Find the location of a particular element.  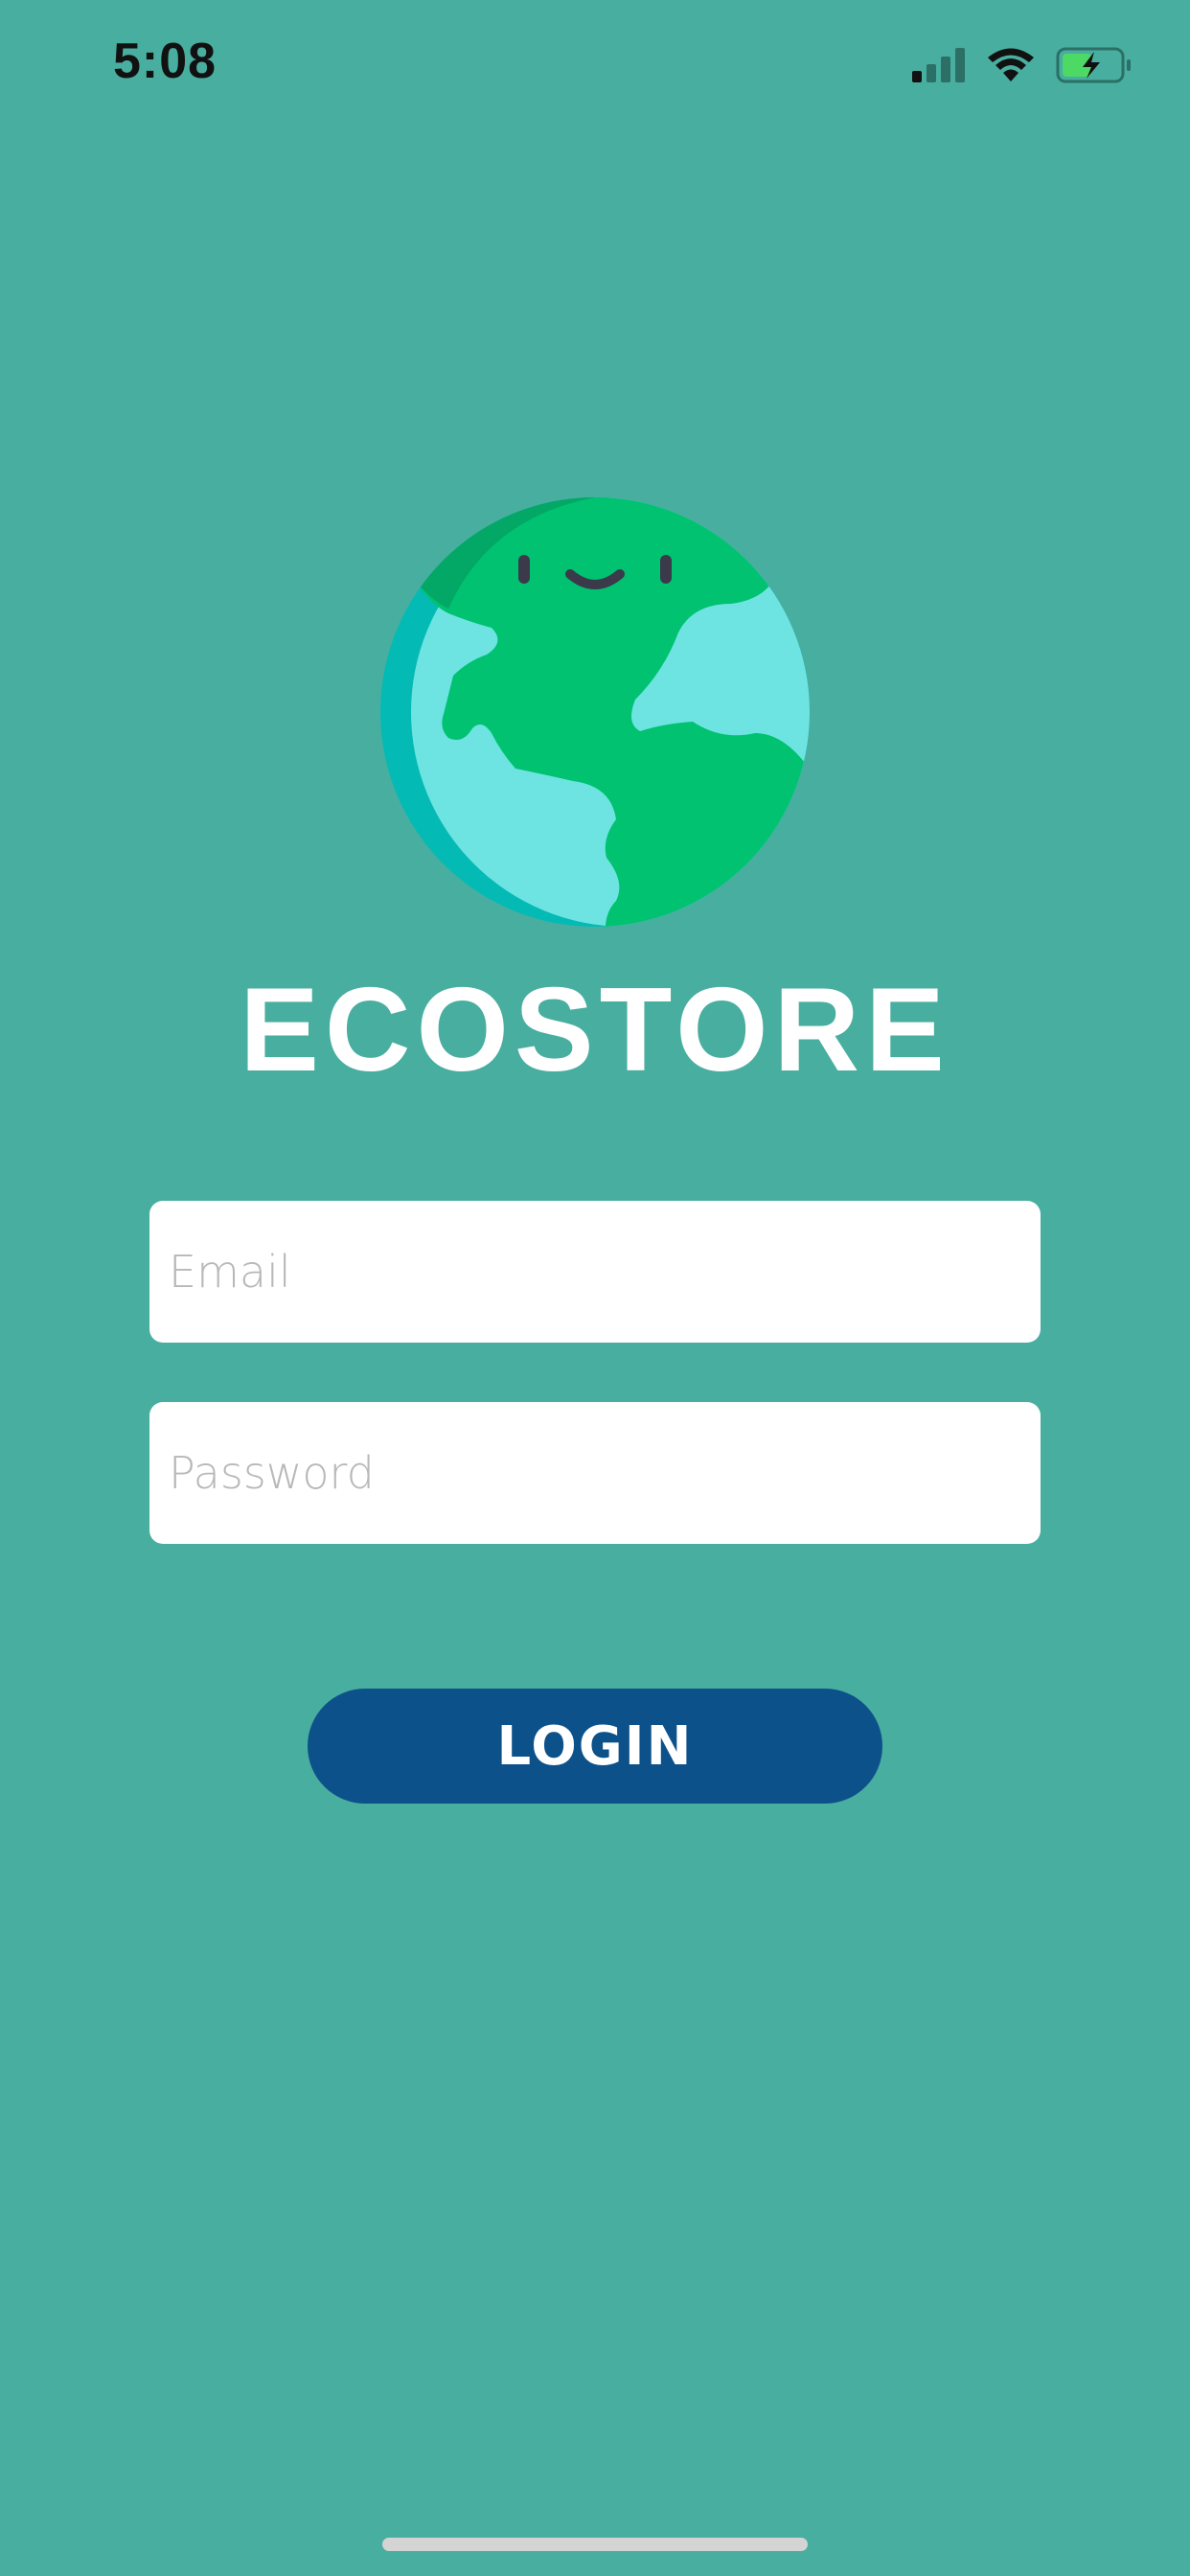

smiling-earth-globe-icon is located at coordinates (595, 712).